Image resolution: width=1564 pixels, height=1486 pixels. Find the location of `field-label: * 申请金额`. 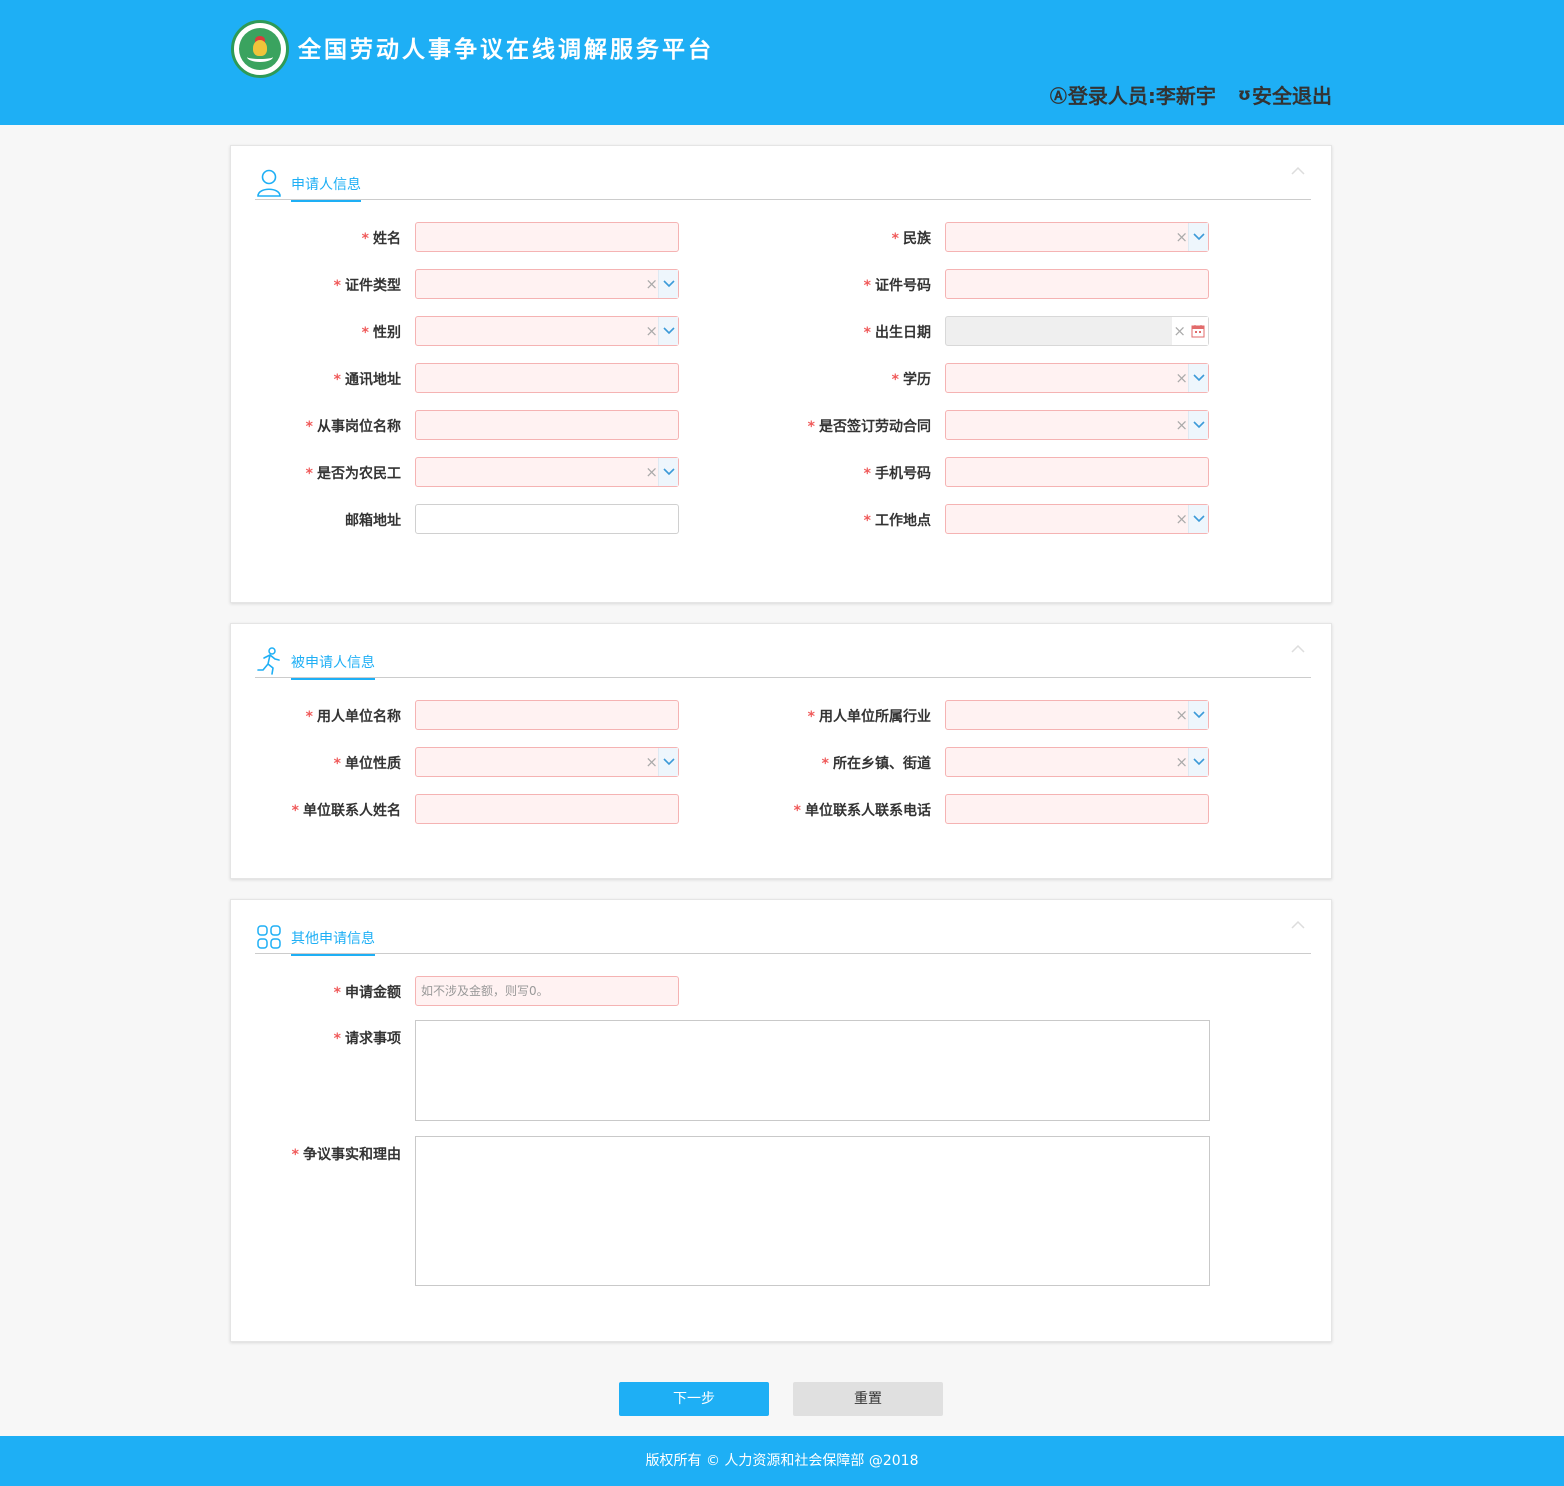

field-label: * 申请金额 is located at coordinates (367, 993).